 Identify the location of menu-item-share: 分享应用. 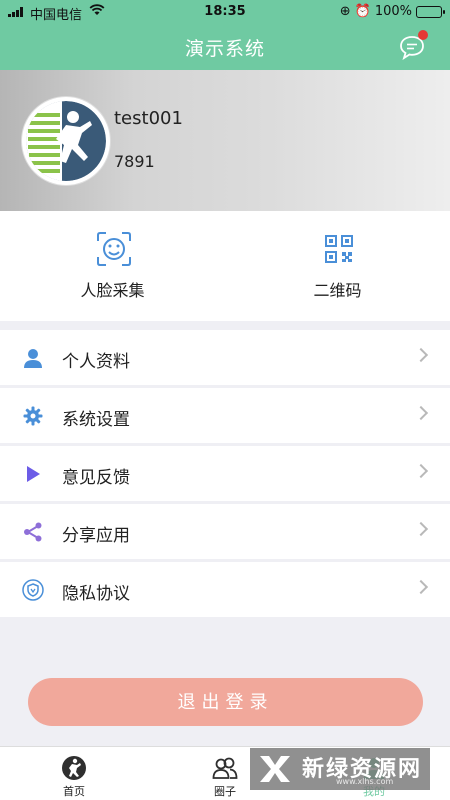
(225, 531).